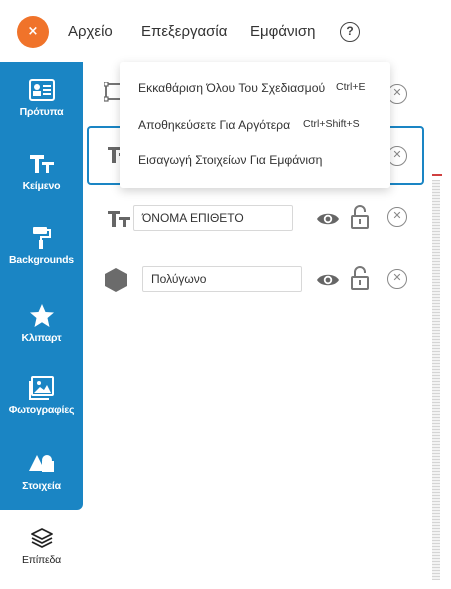 The width and height of the screenshot is (451, 589). Describe the element at coordinates (41, 186) in the screenshot. I see `sidebar-item-label: Κείμενο` at that location.